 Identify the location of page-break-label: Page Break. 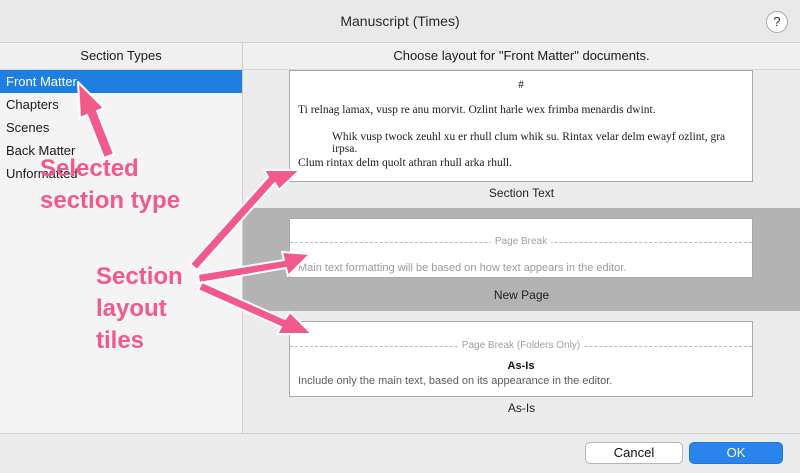
(521, 241).